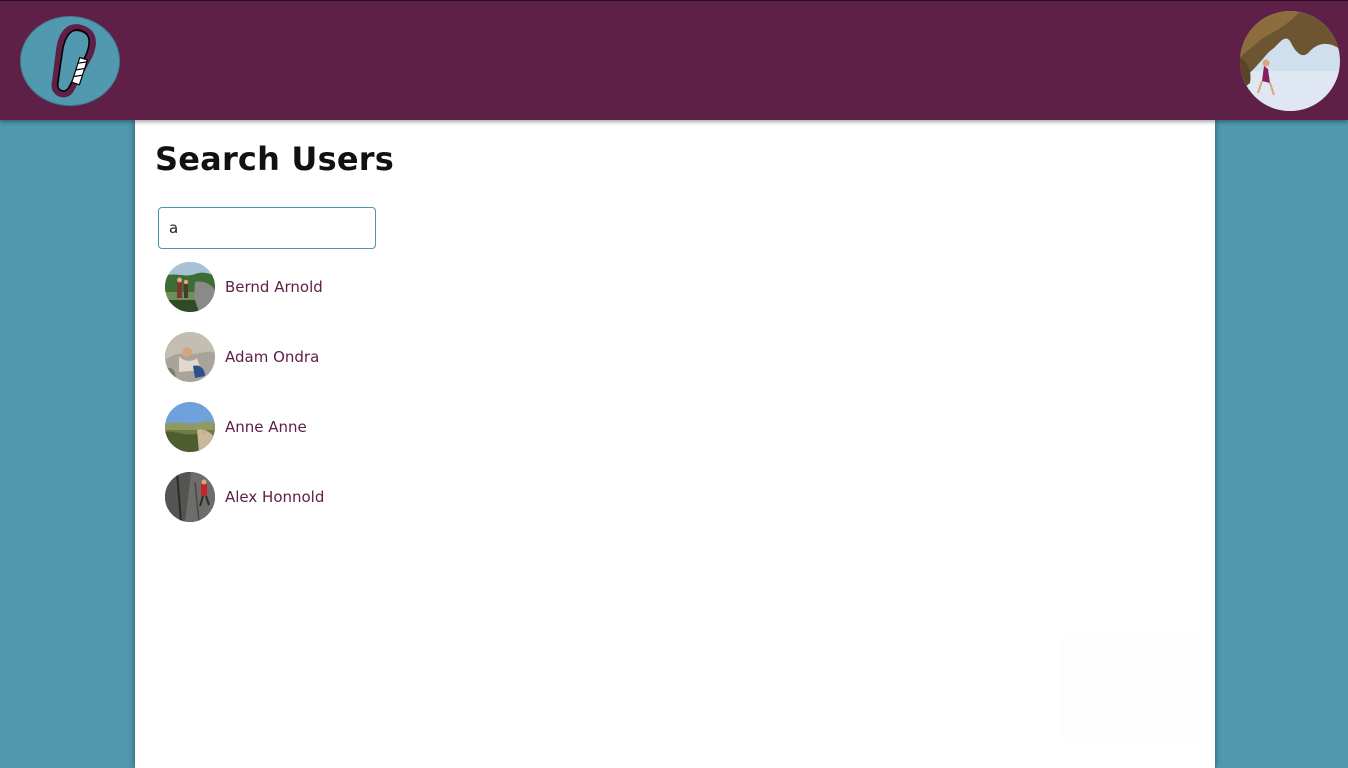  I want to click on carabiner-icon, so click(73, 61).